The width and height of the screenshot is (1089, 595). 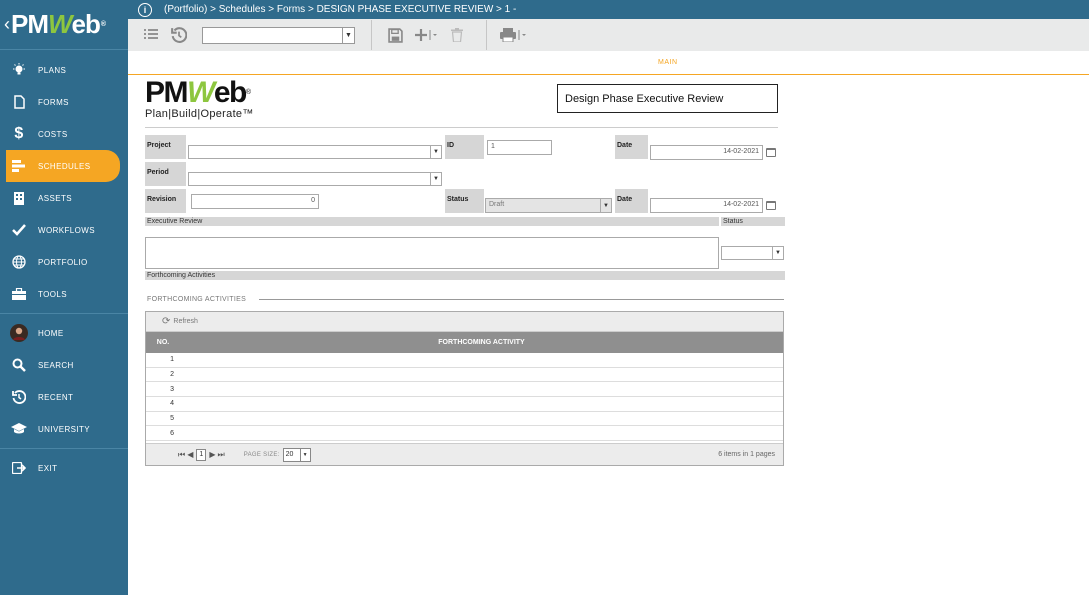 I want to click on sidebar-item-home: HOME, so click(x=64, y=333).